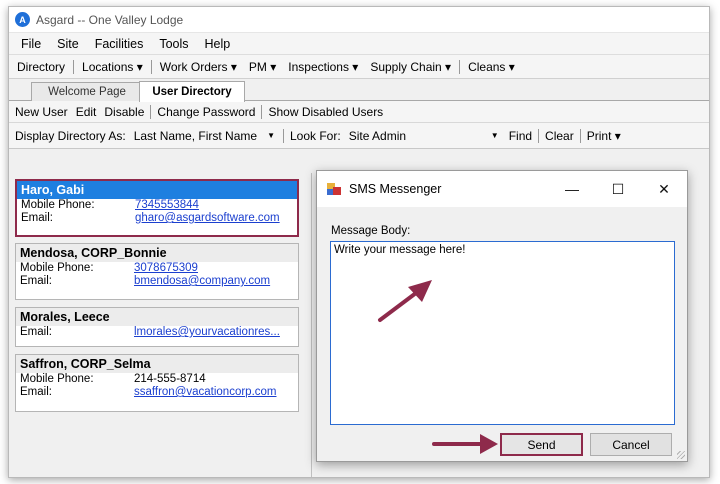 The width and height of the screenshot is (720, 484). What do you see at coordinates (371, 231) in the screenshot?
I see `message-body-label: Message Body:` at bounding box center [371, 231].